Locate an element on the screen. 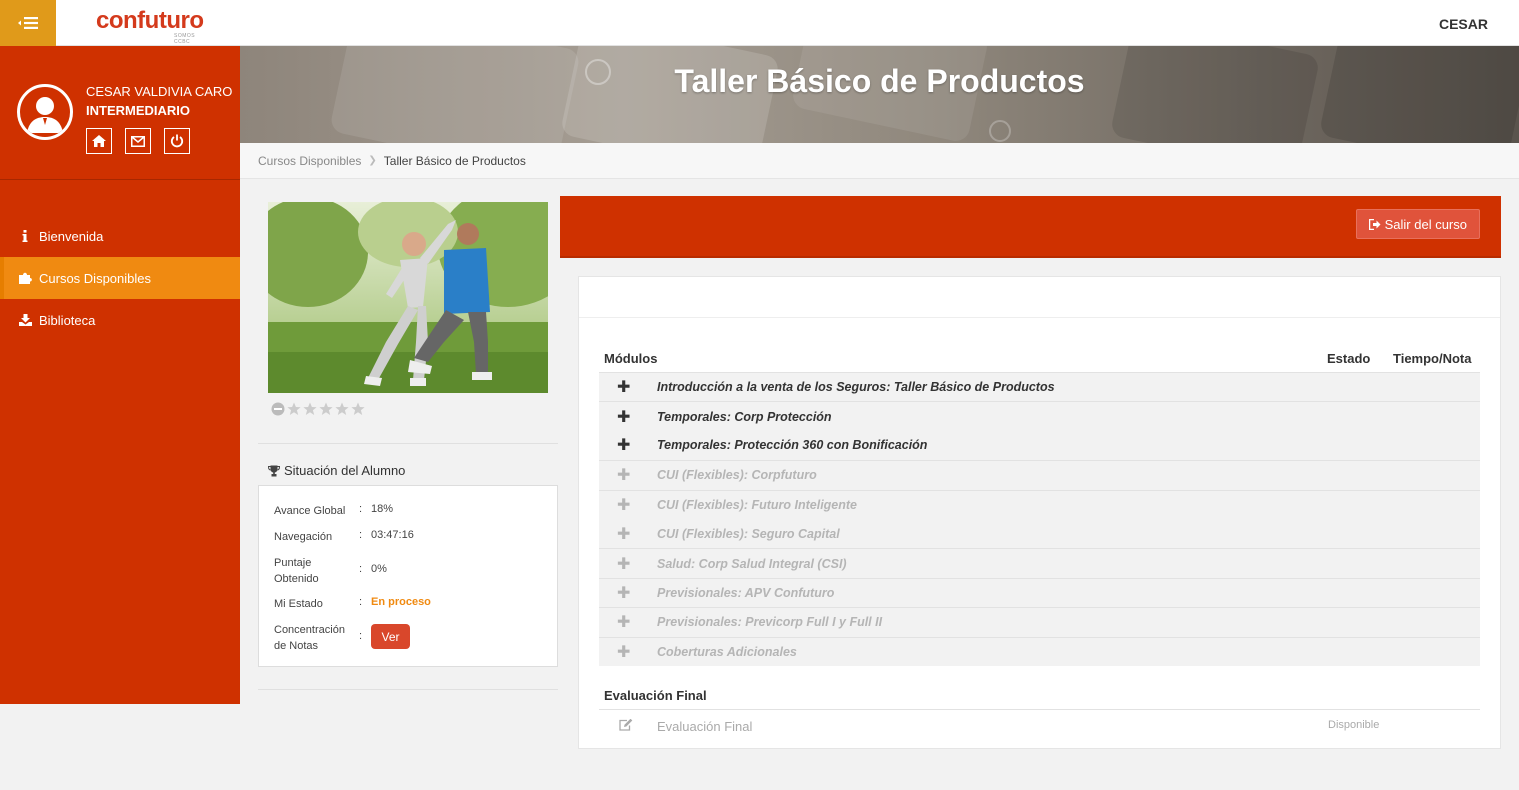 The height and width of the screenshot is (790, 1519). sidebar-item-biblioteca: Biblioteca is located at coordinates (120, 320).